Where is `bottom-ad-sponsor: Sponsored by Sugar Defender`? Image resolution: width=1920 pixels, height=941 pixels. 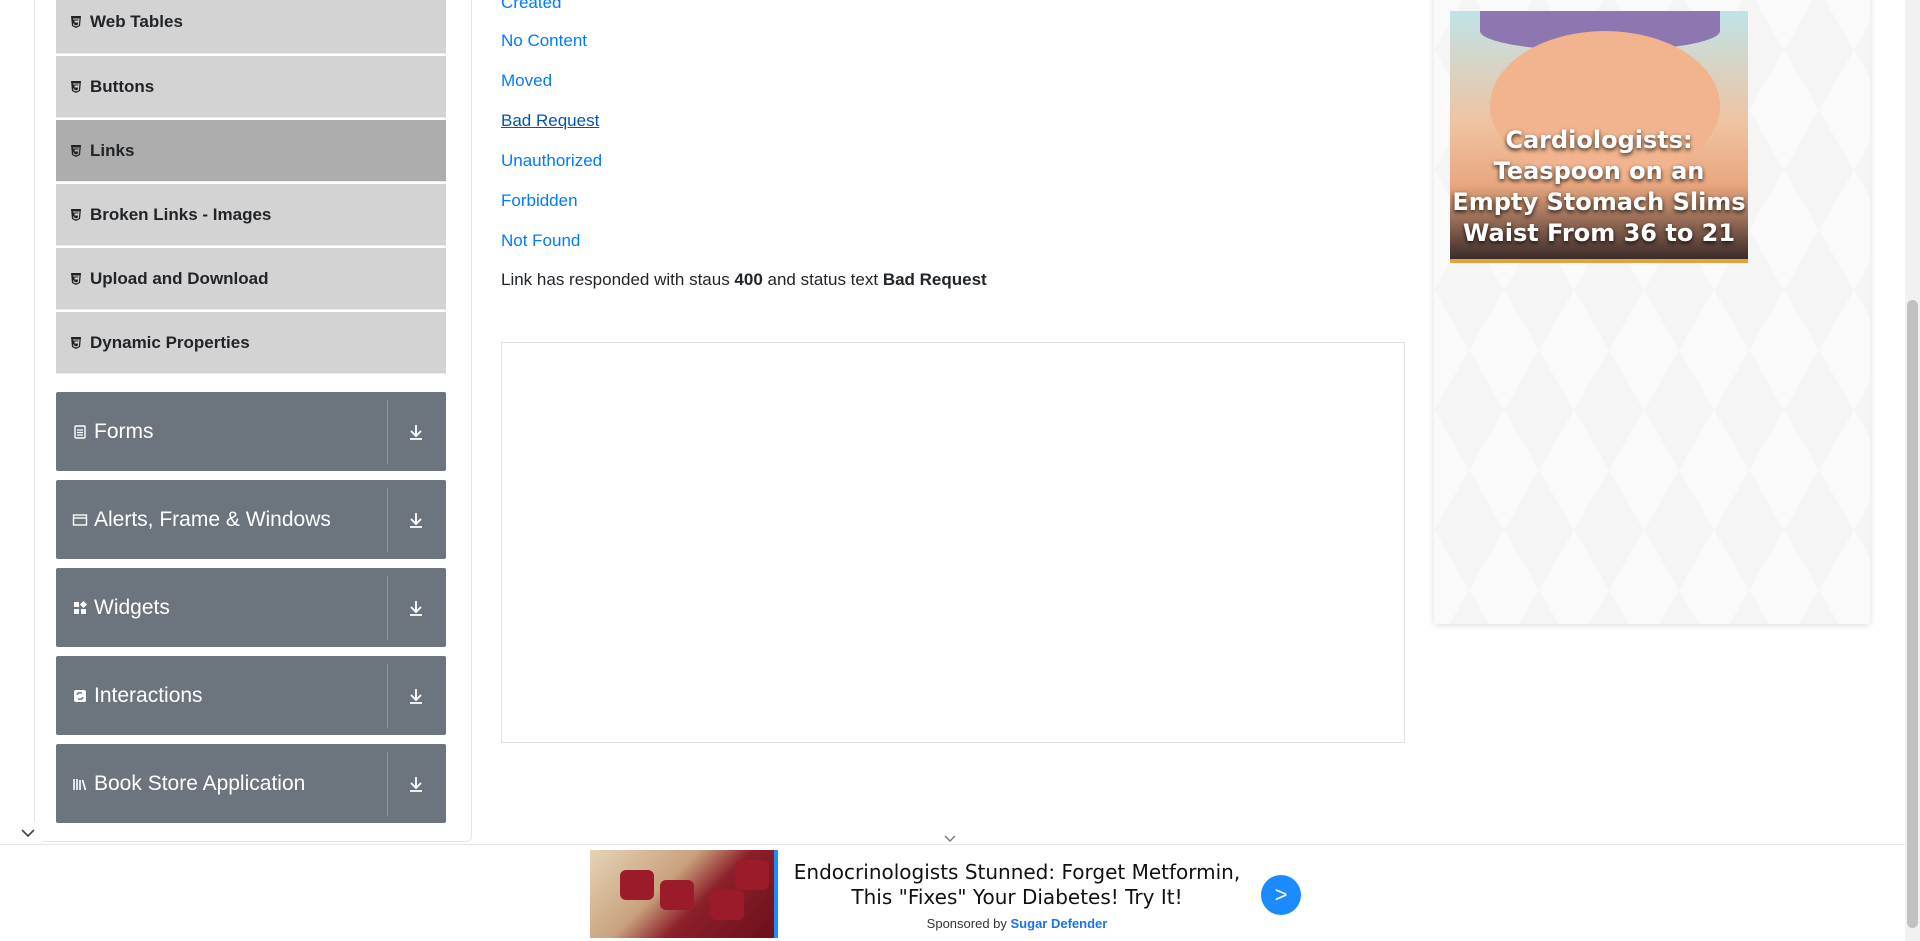 bottom-ad-sponsor: Sponsored by Sugar Defender is located at coordinates (1017, 923).